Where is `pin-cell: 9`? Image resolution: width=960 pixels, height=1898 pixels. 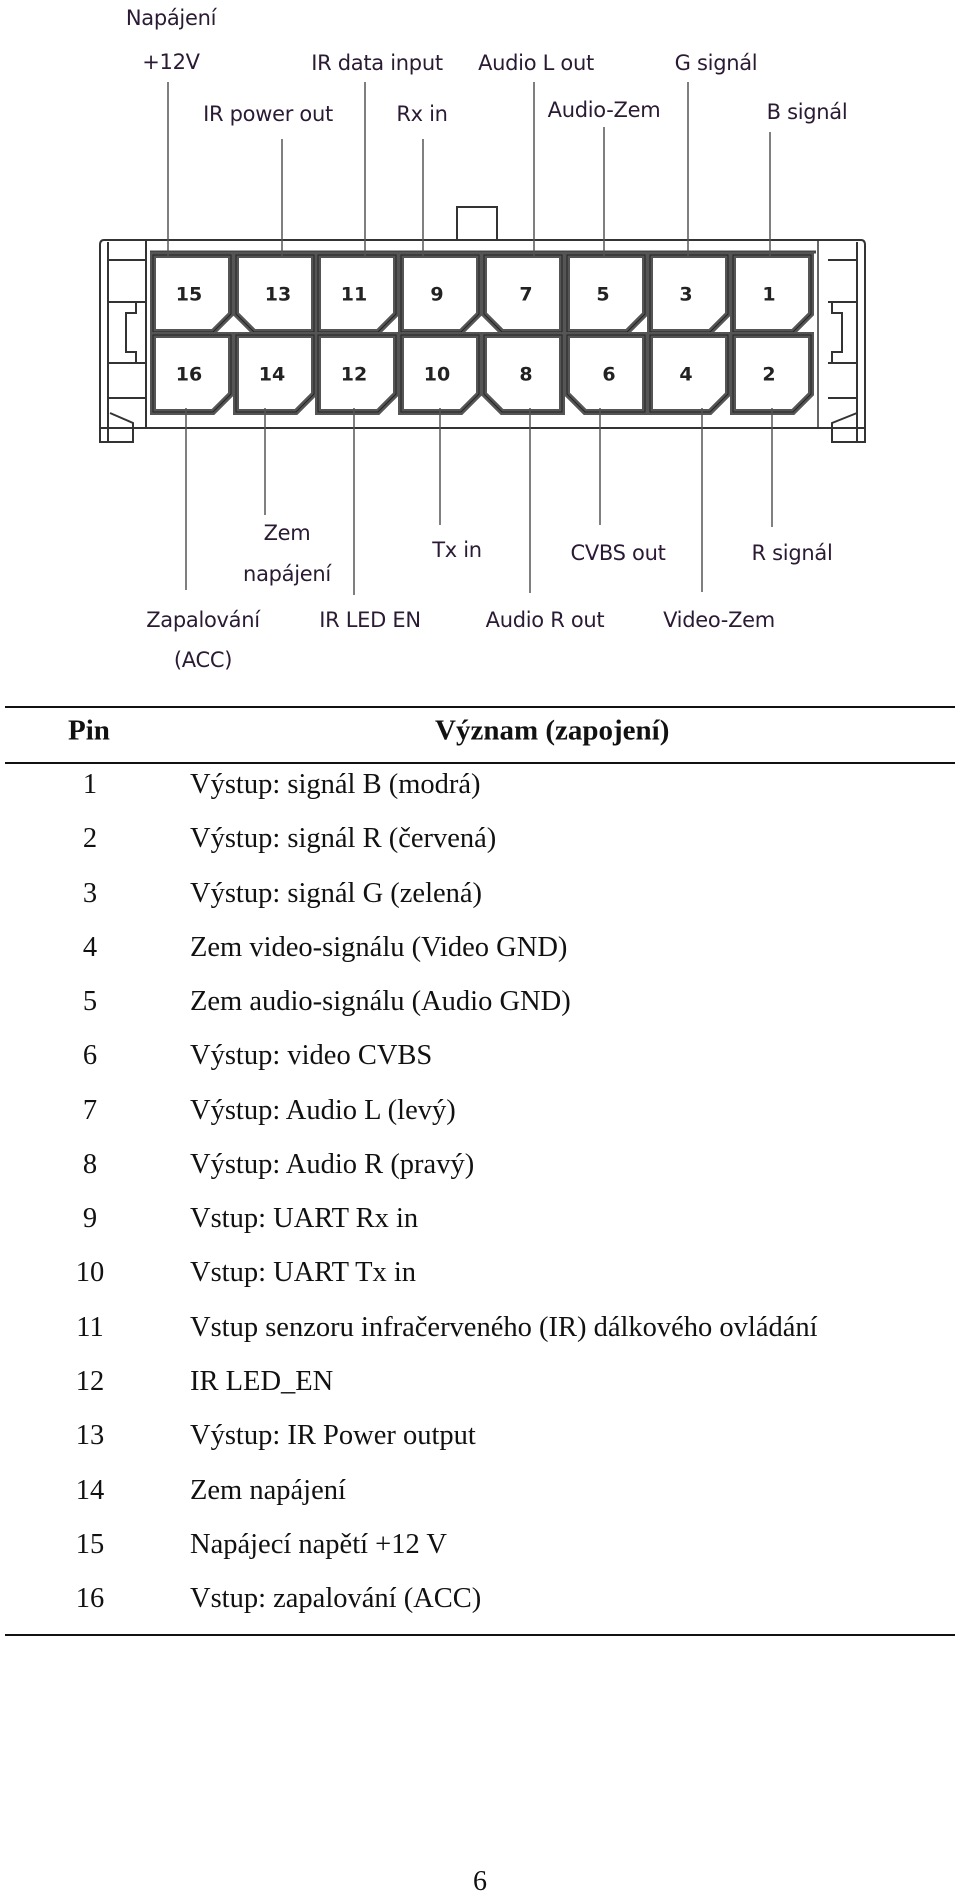
pin-cell: 9 is located at coordinates (440, 293).